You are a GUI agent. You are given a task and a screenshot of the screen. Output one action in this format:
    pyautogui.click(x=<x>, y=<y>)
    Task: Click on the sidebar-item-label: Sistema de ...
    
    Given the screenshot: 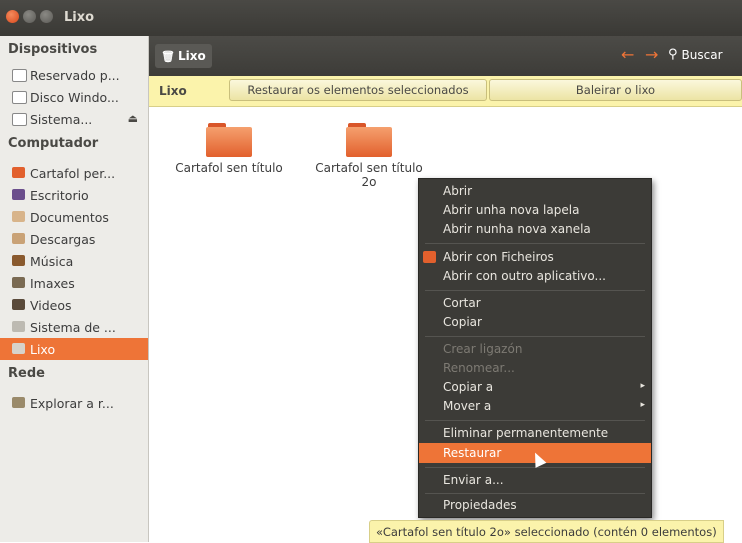 What is the action you would take?
    pyautogui.click(x=73, y=327)
    